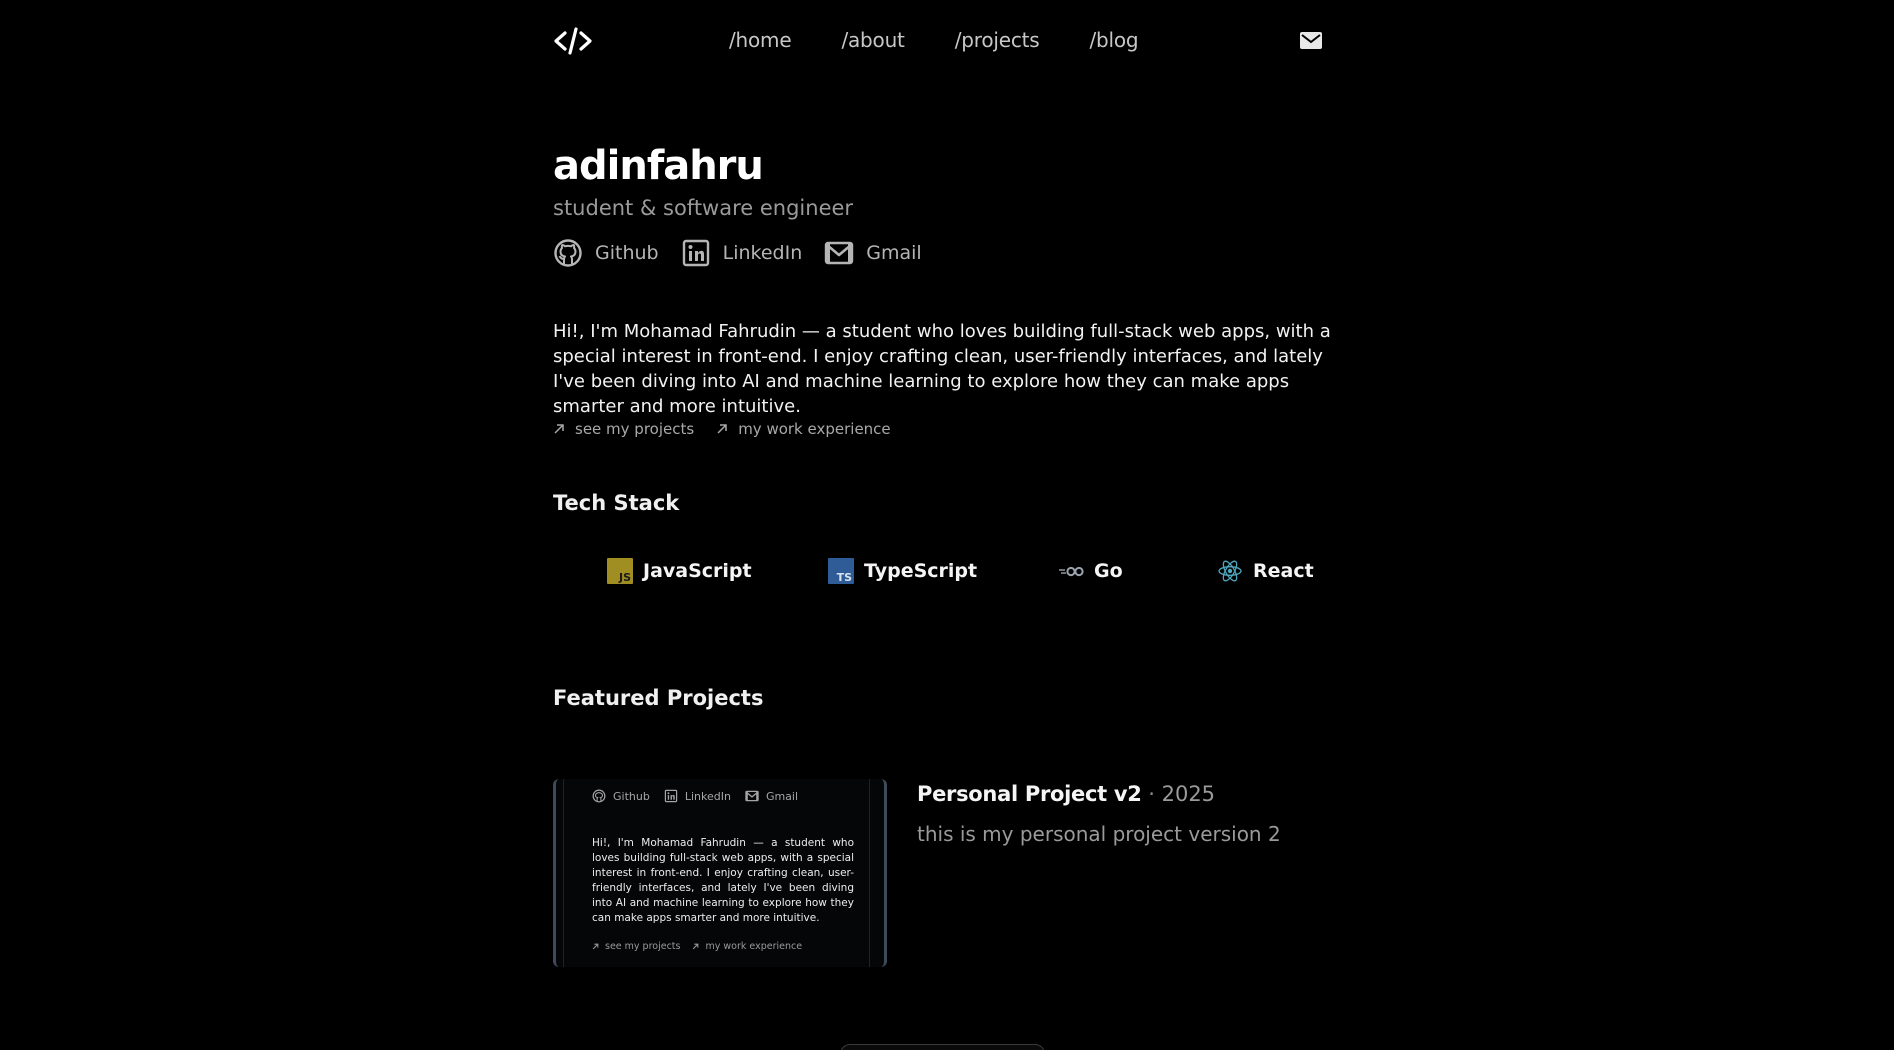 This screenshot has width=1894, height=1050. What do you see at coordinates (762, 253) in the screenshot?
I see `linkedin-label: LinkedIn` at bounding box center [762, 253].